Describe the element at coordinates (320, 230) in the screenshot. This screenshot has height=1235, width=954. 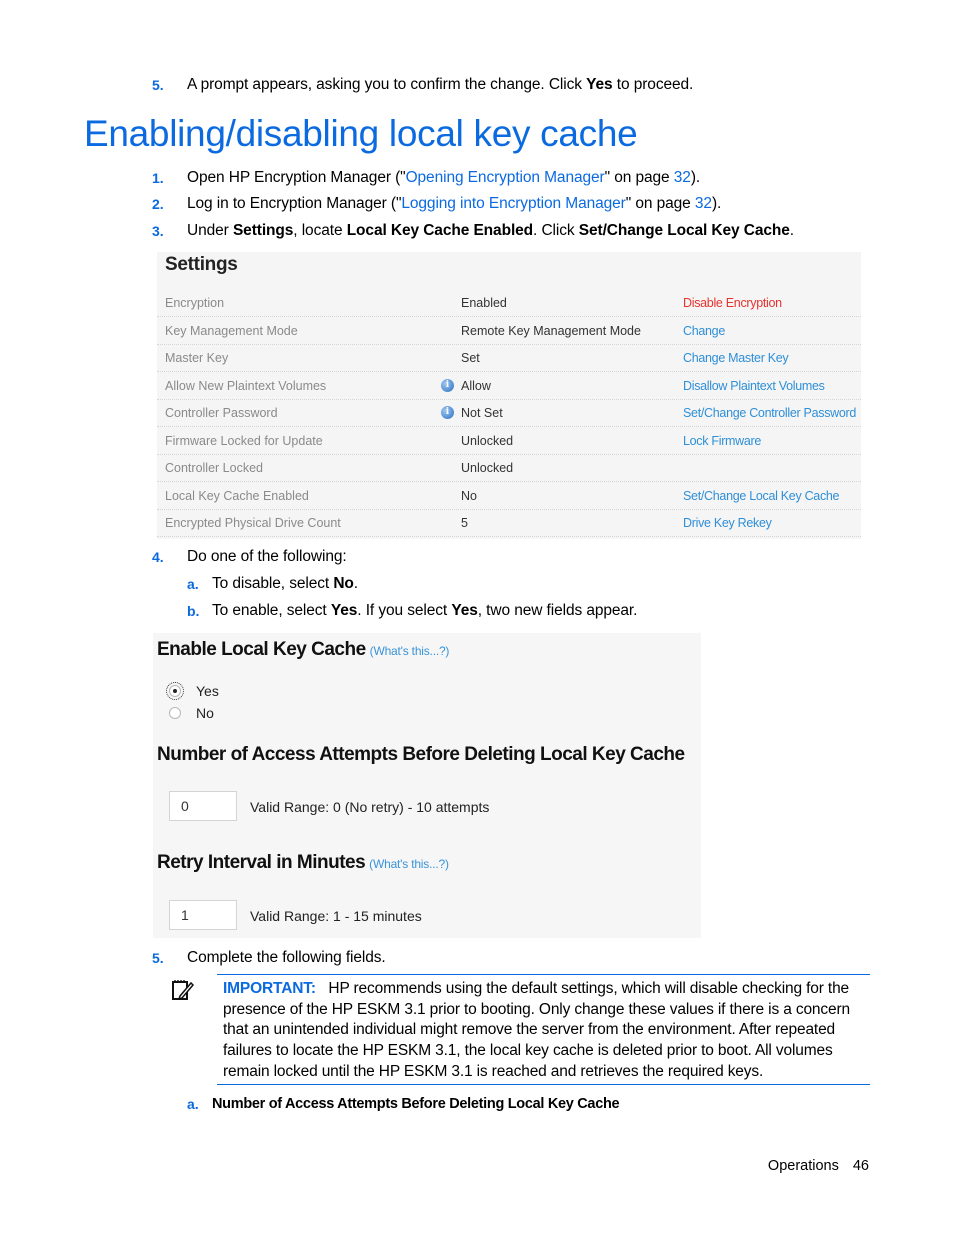
I see `step-text: , locate` at that location.